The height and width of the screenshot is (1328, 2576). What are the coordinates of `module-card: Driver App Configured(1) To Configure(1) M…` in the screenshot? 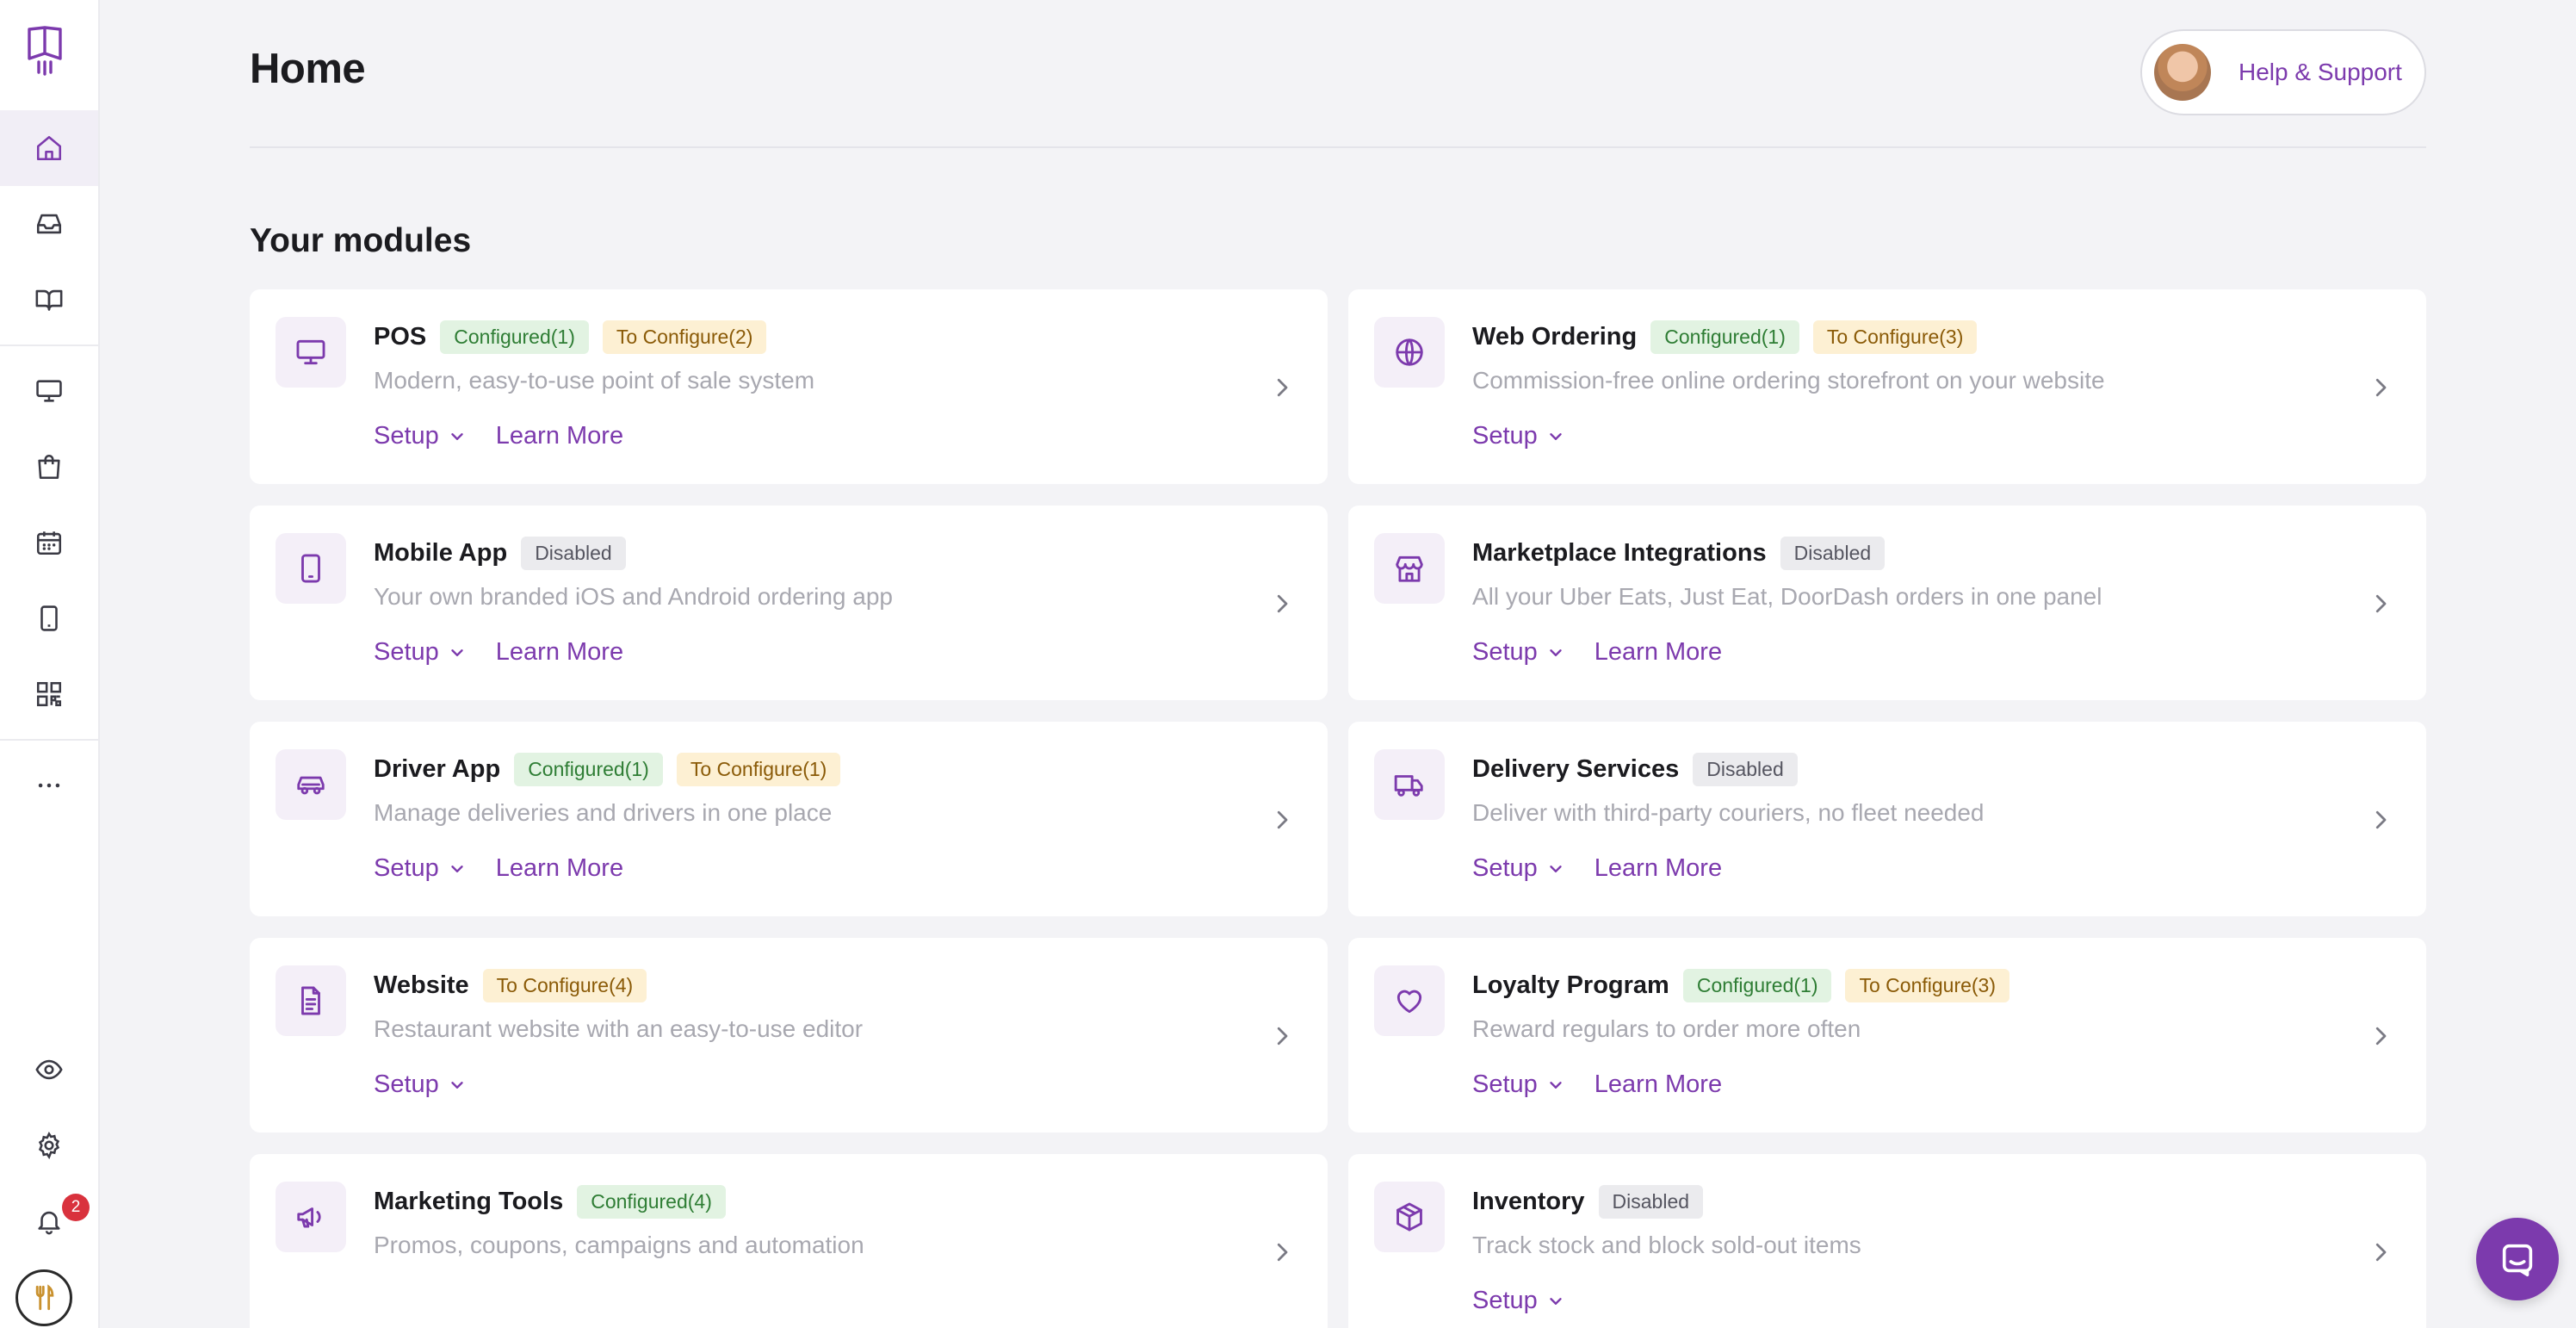 It's located at (789, 819).